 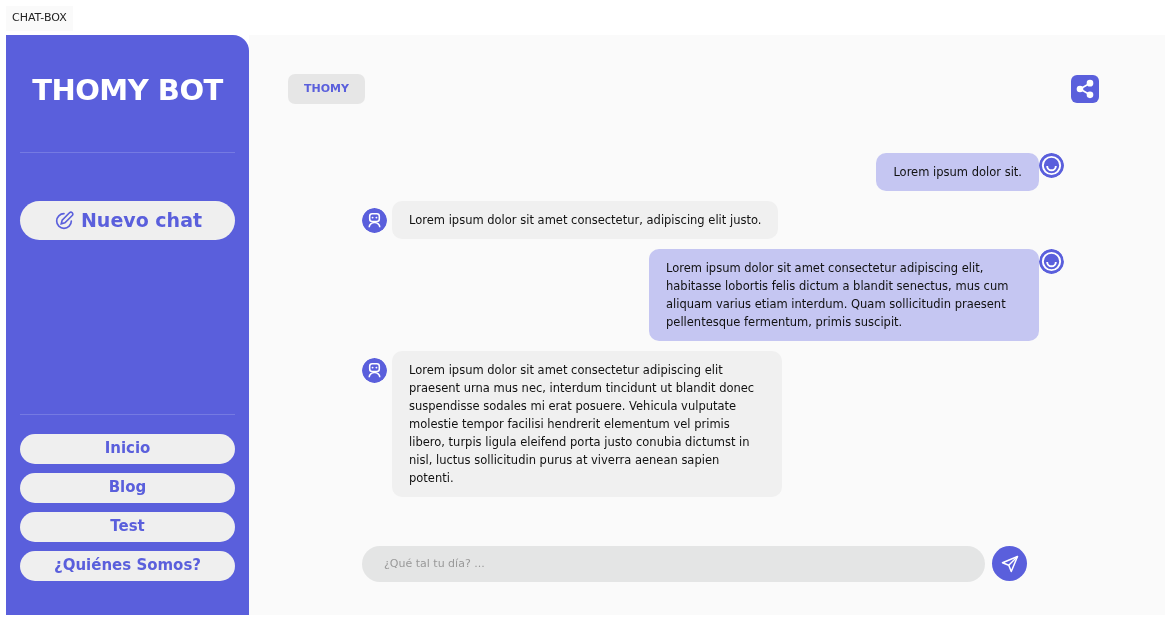 I want to click on page-tab: CHAT-BOX, so click(x=39, y=18).